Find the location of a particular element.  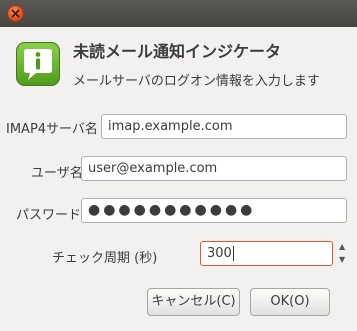

username-input: user@example.com is located at coordinates (214, 168).